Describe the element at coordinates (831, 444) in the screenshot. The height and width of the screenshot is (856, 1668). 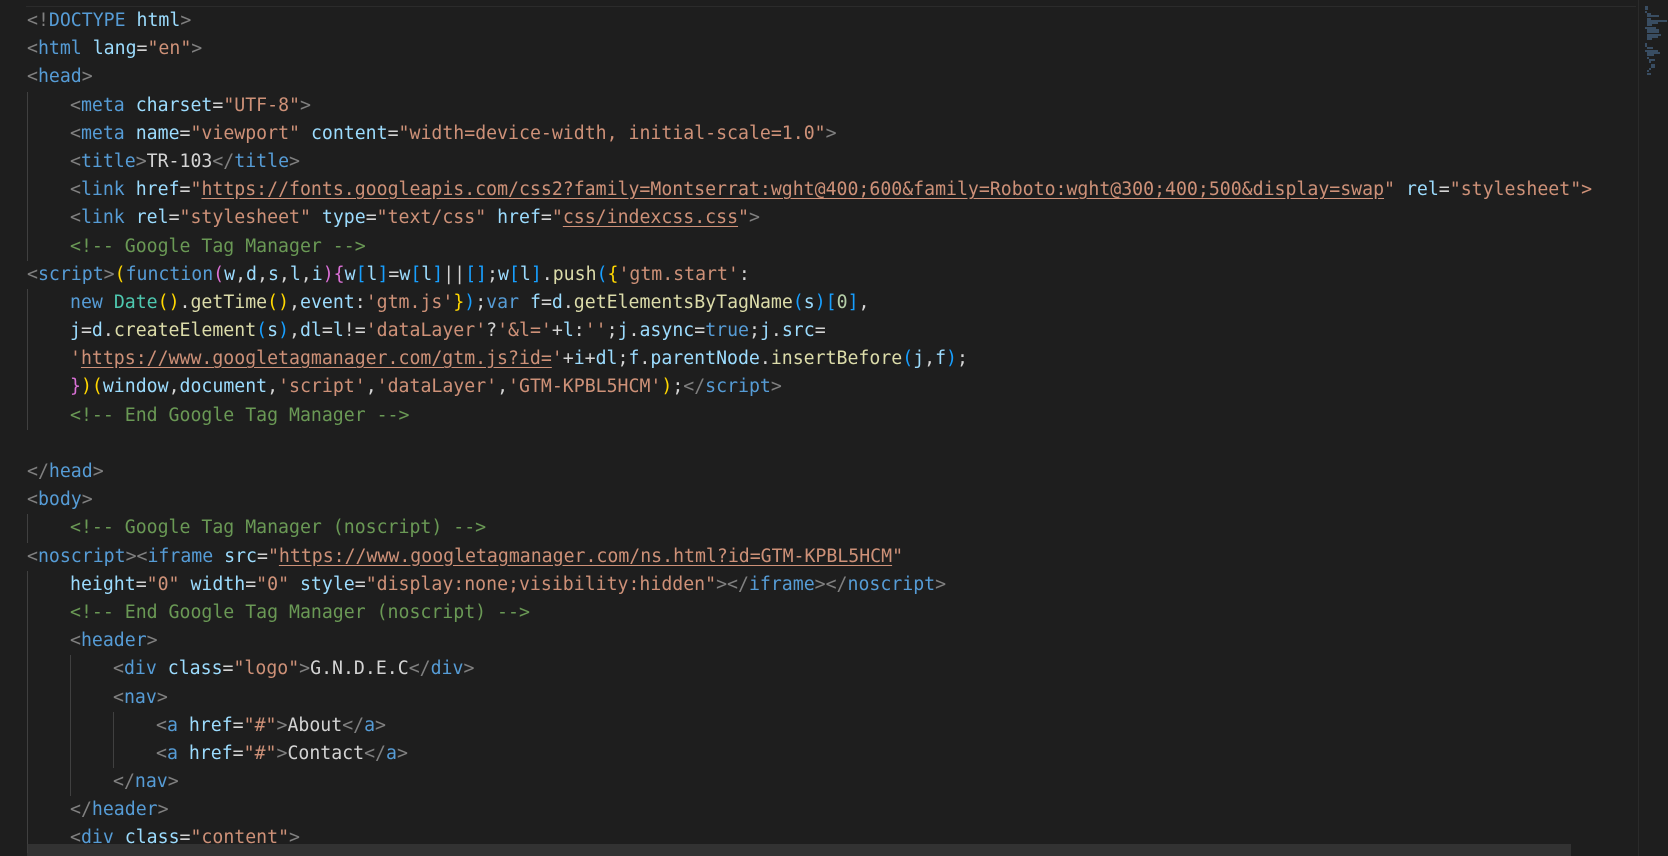
I see `code-line` at that location.